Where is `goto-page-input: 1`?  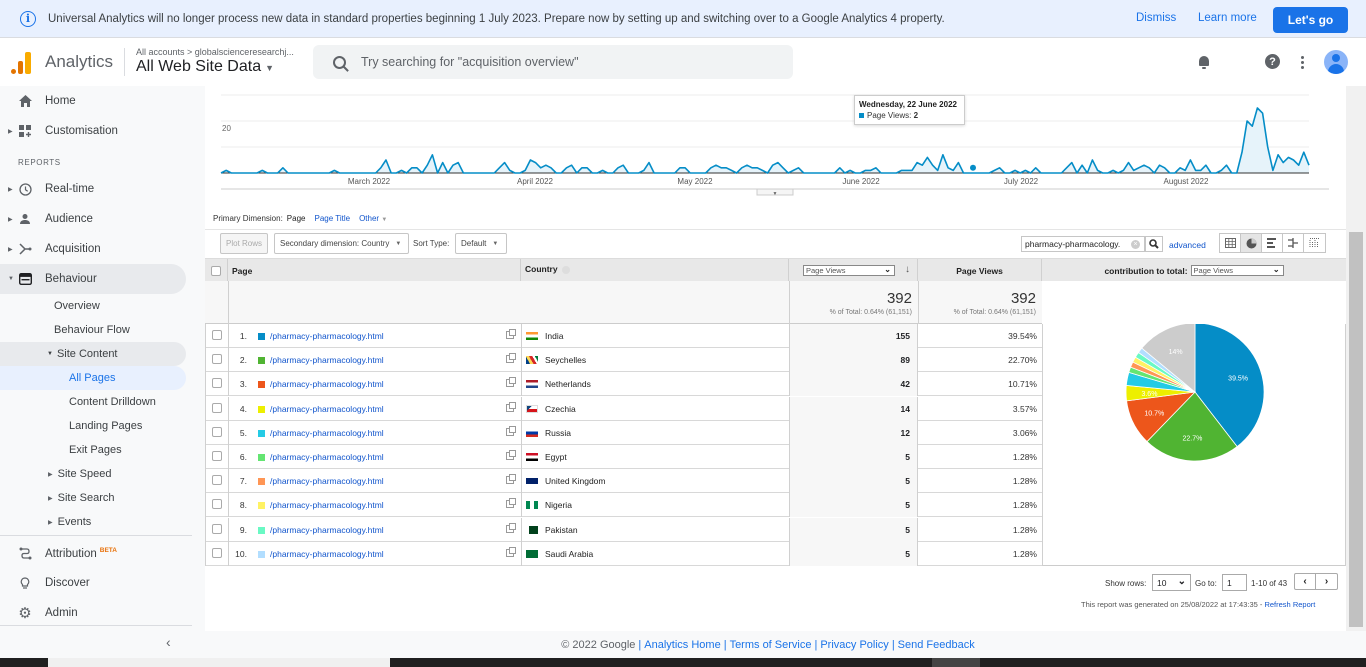 goto-page-input: 1 is located at coordinates (1234, 582).